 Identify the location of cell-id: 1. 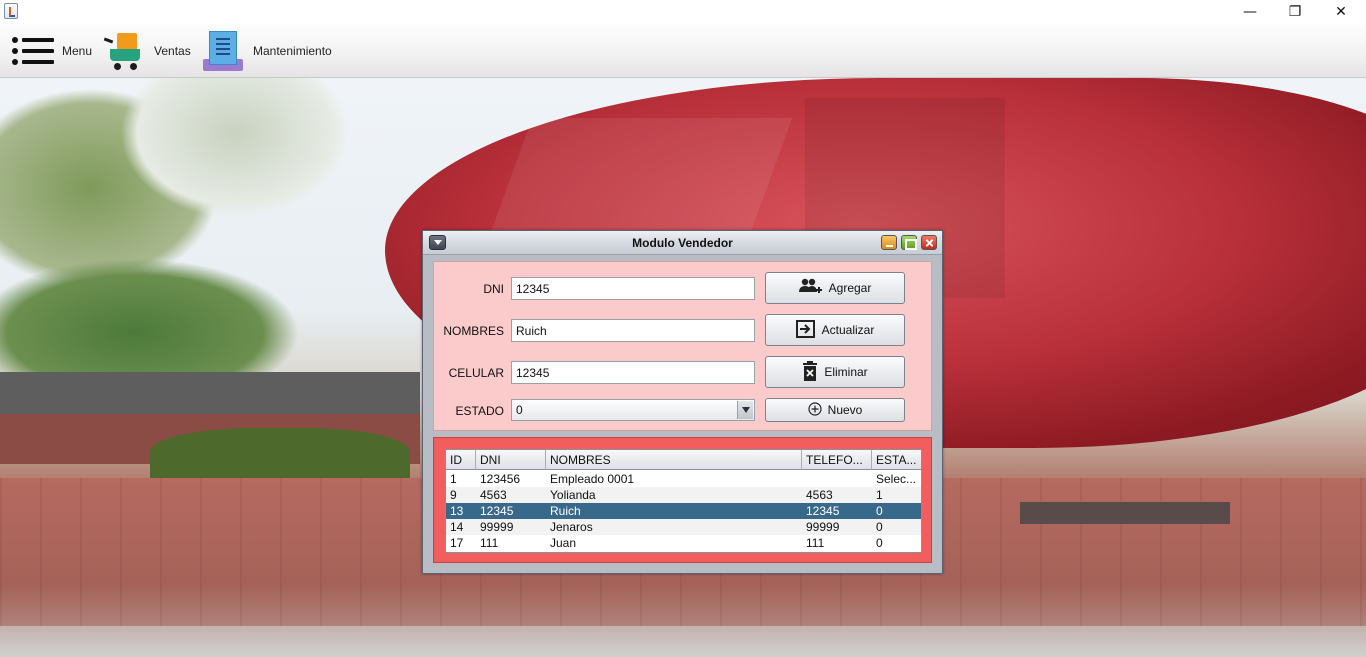
(453, 479).